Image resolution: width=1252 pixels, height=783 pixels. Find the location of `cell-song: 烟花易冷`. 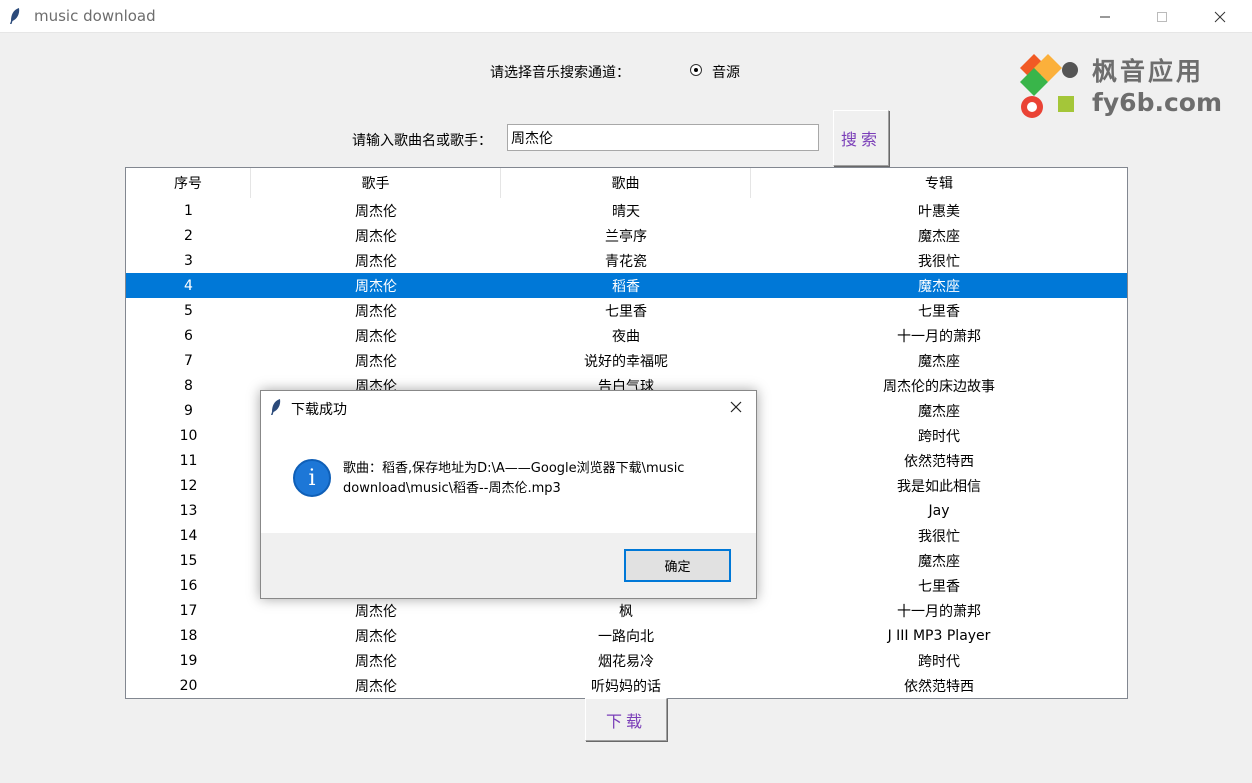

cell-song: 烟花易冷 is located at coordinates (626, 661).